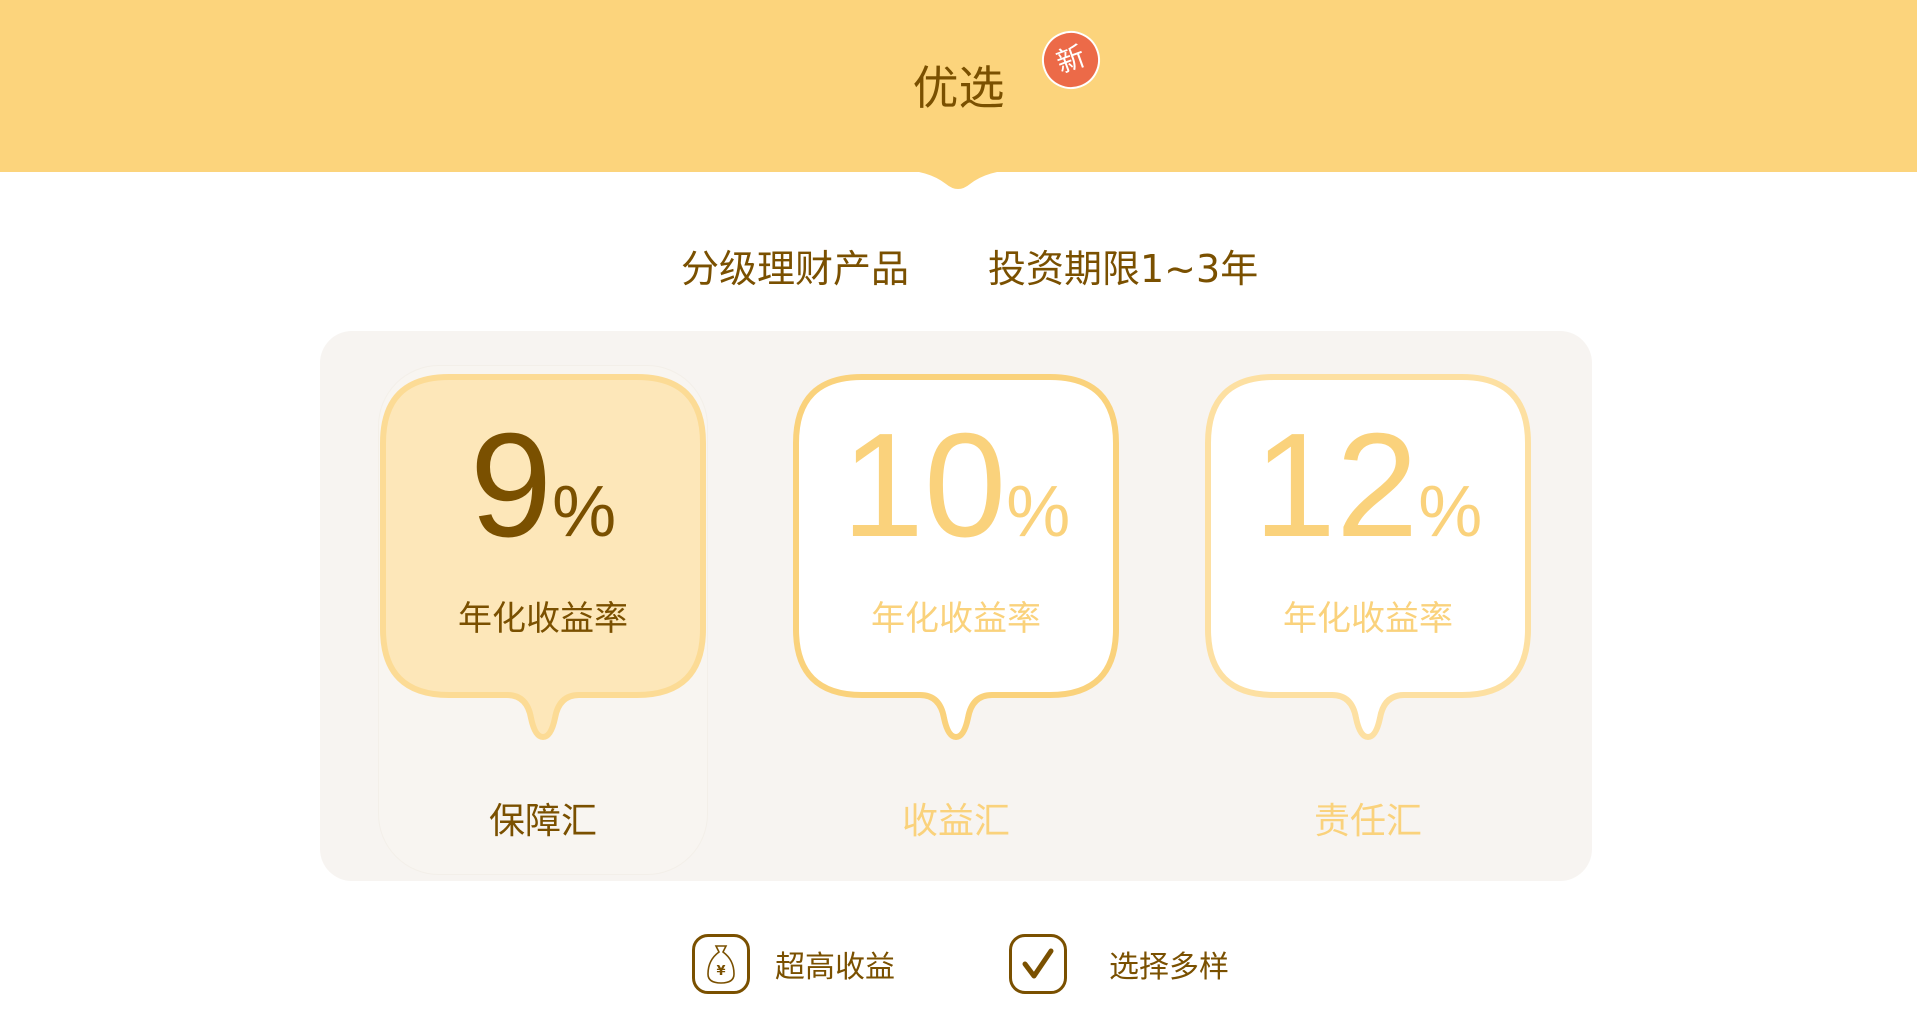 The height and width of the screenshot is (1033, 1917). I want to click on header-notch, so click(958, 179).